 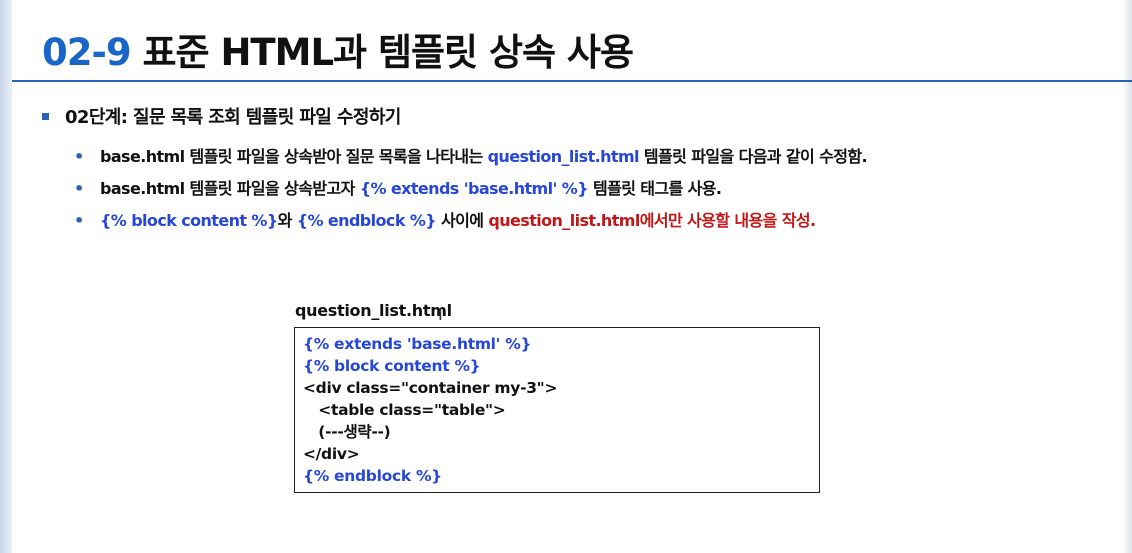 What do you see at coordinates (655, 188) in the screenshot?
I see `bullet-2-text-b: 템플릿 태그를 사용.` at bounding box center [655, 188].